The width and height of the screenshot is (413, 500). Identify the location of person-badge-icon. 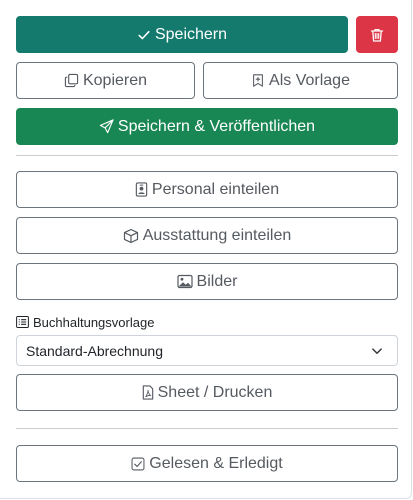
(141, 189).